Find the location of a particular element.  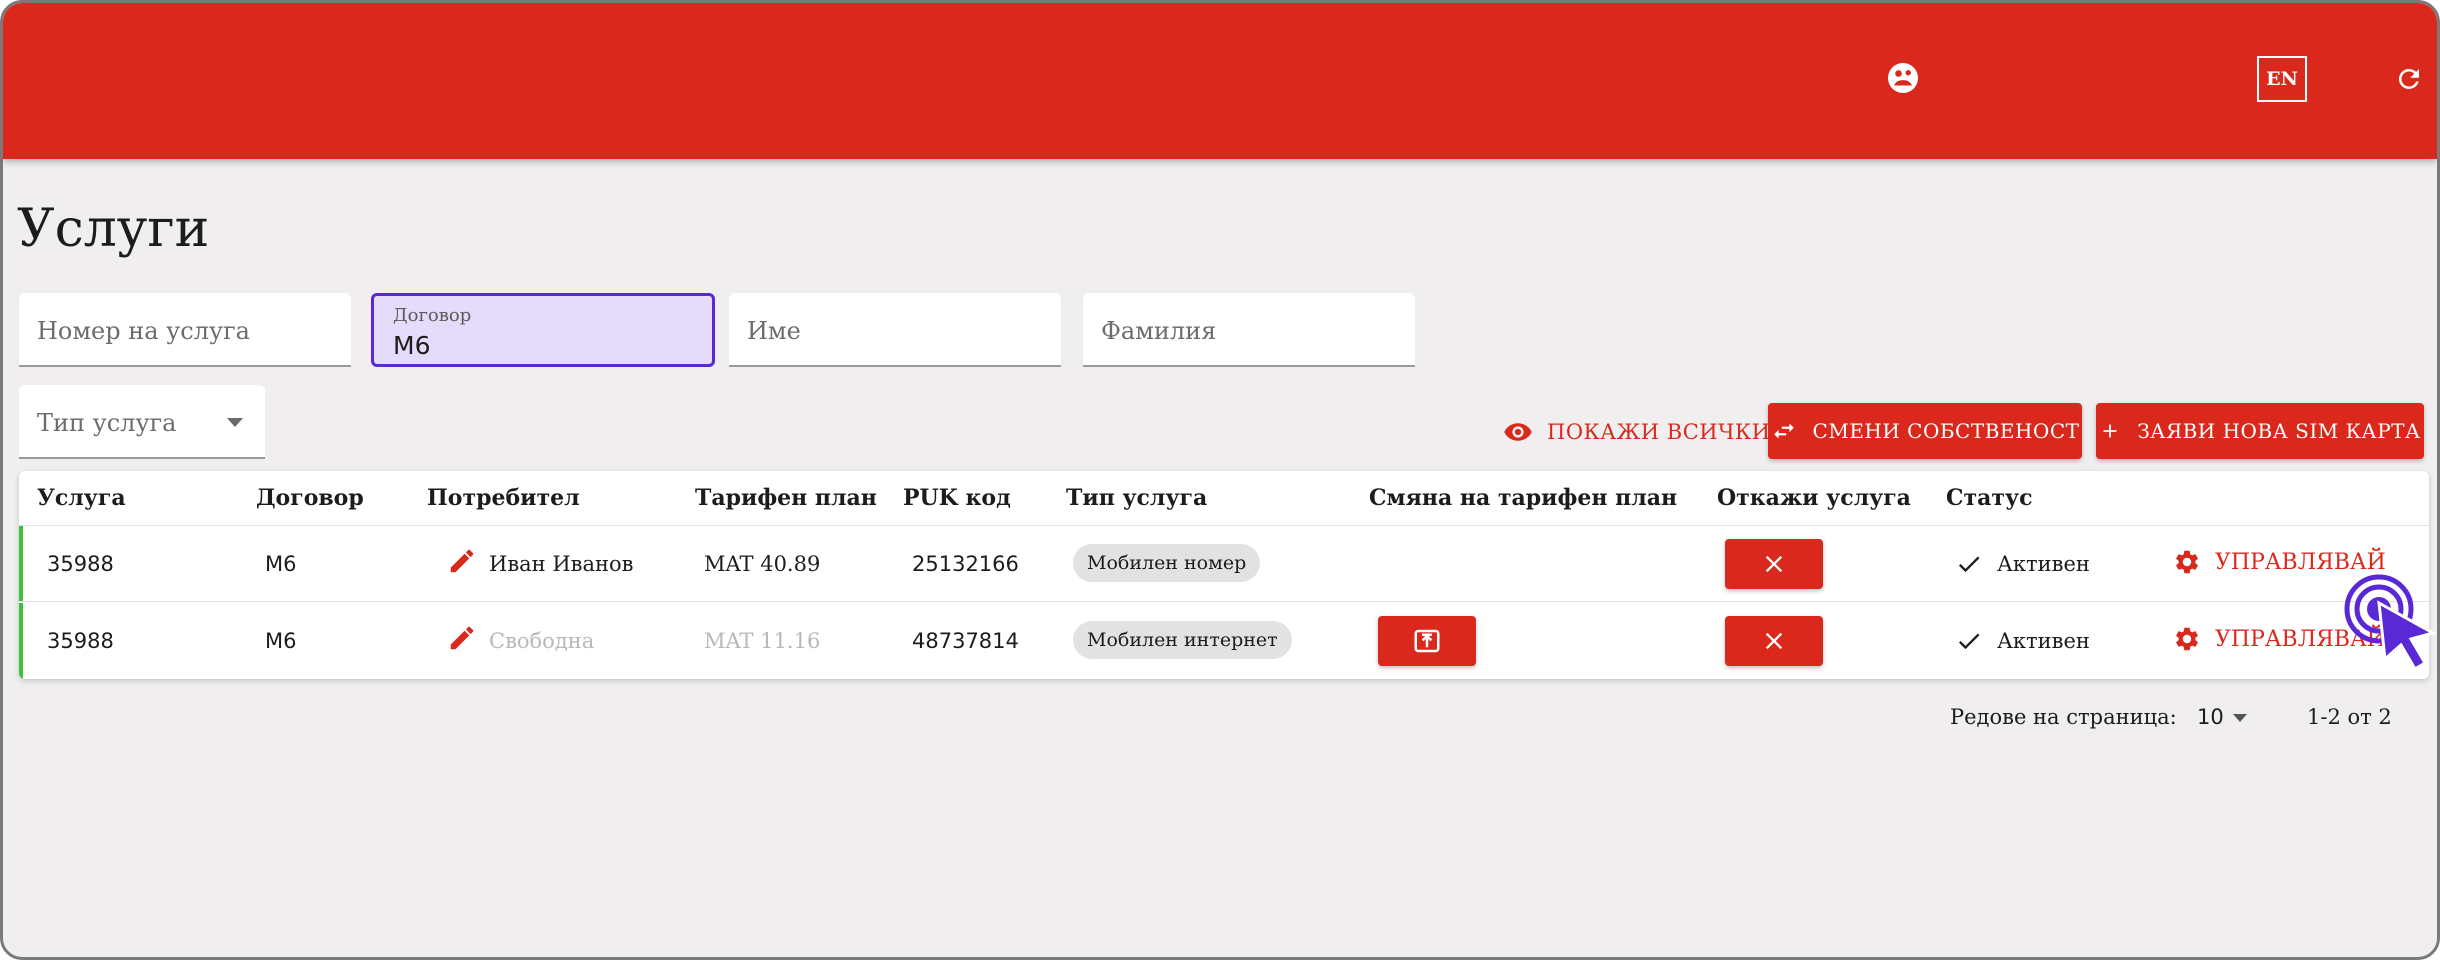

puk-cell: 25132166 is located at coordinates (965, 564).